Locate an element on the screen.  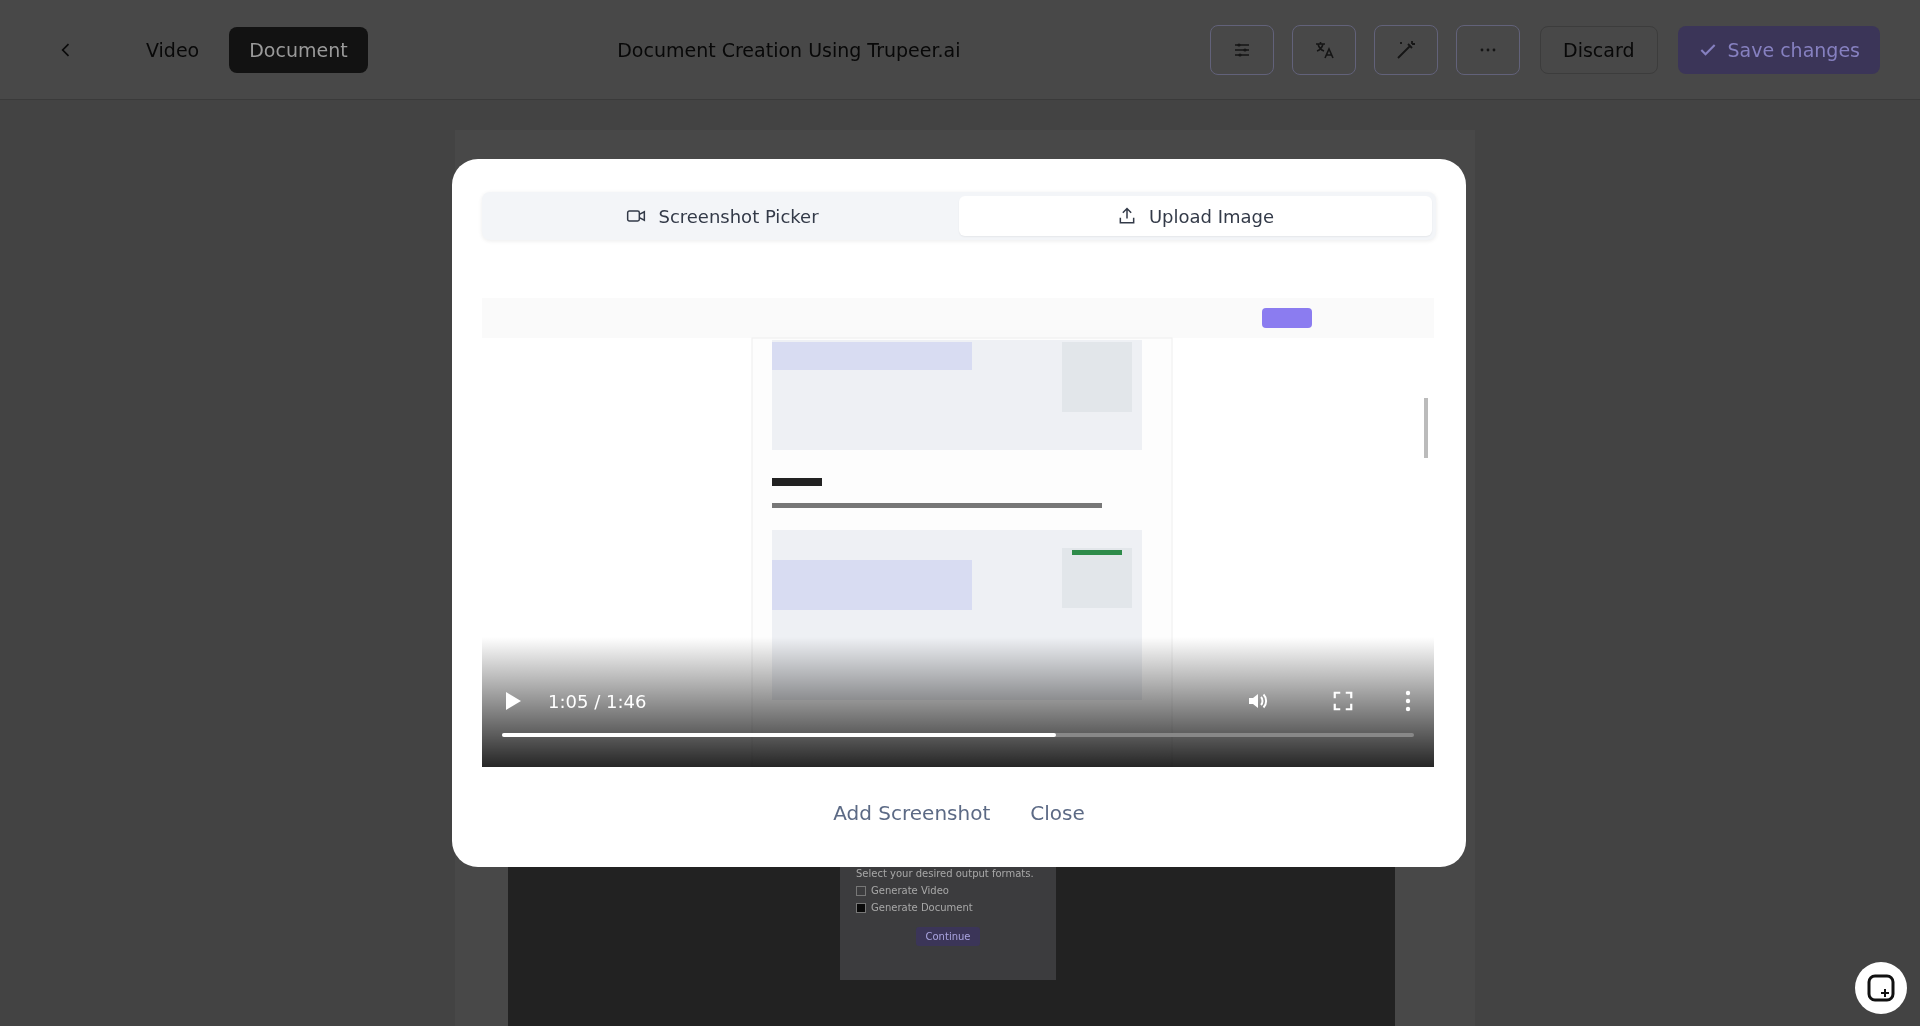
modal-tab: Upload Image is located at coordinates (1195, 216).